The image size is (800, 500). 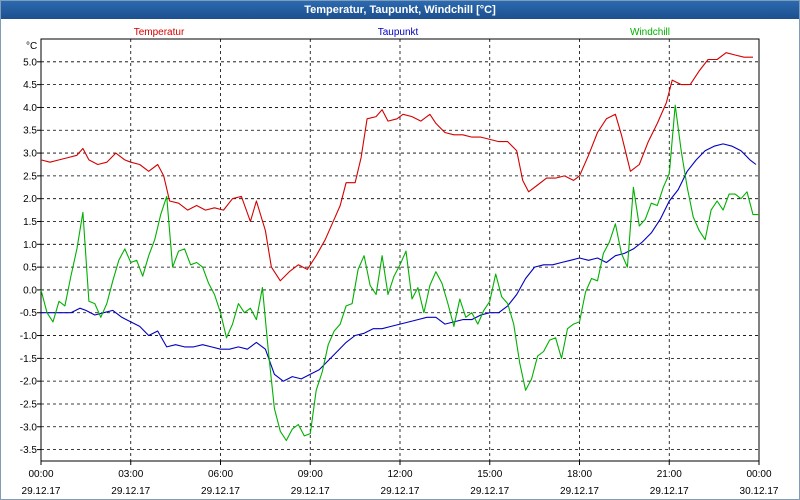 I want to click on y-tick-label: 4.5, so click(x=30, y=85).